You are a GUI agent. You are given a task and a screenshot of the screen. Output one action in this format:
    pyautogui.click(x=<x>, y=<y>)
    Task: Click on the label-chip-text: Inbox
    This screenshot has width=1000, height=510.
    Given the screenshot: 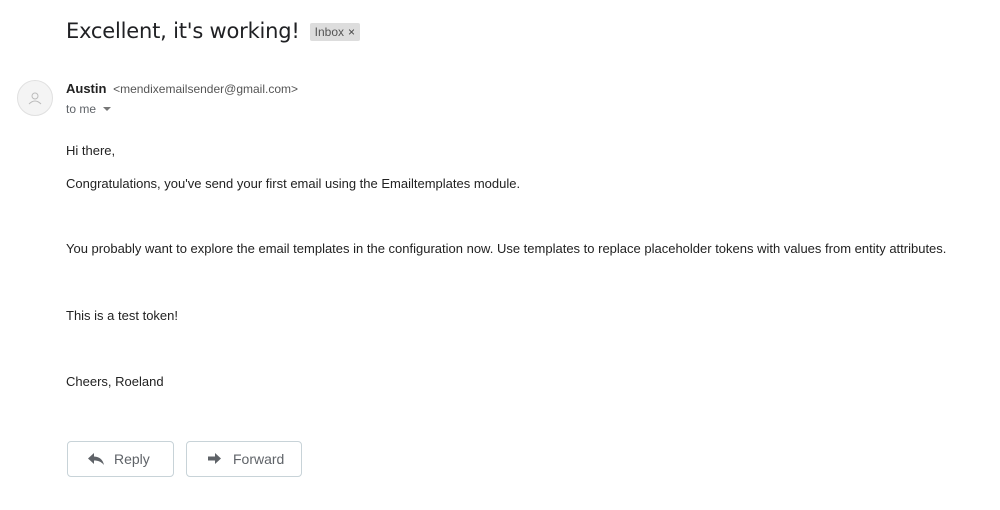 What is the action you would take?
    pyautogui.click(x=329, y=32)
    